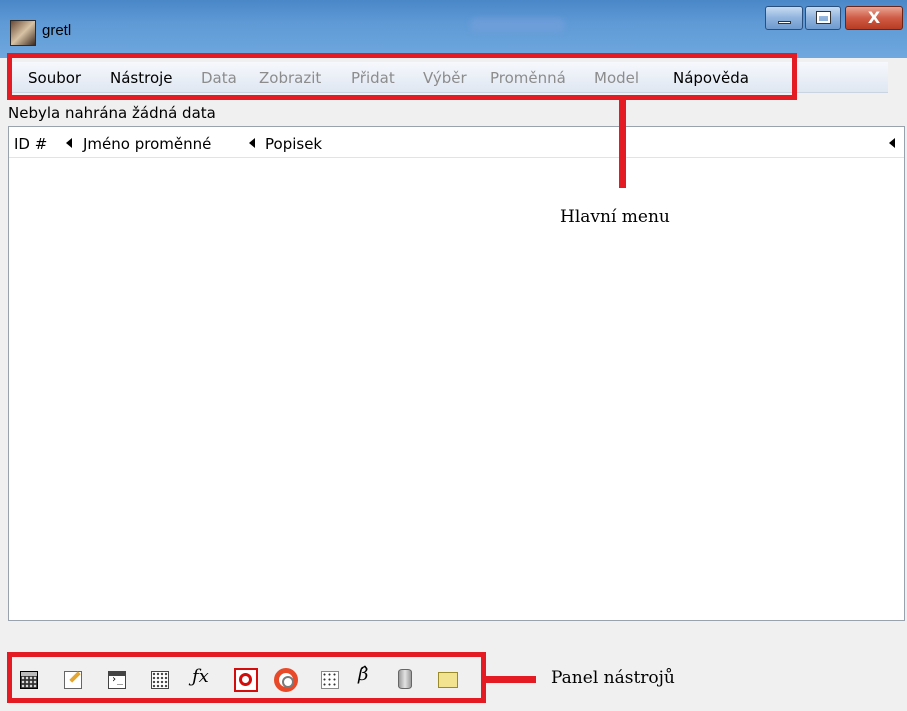 The width and height of the screenshot is (907, 711). Describe the element at coordinates (784, 18) in the screenshot. I see `minimize-button` at that location.